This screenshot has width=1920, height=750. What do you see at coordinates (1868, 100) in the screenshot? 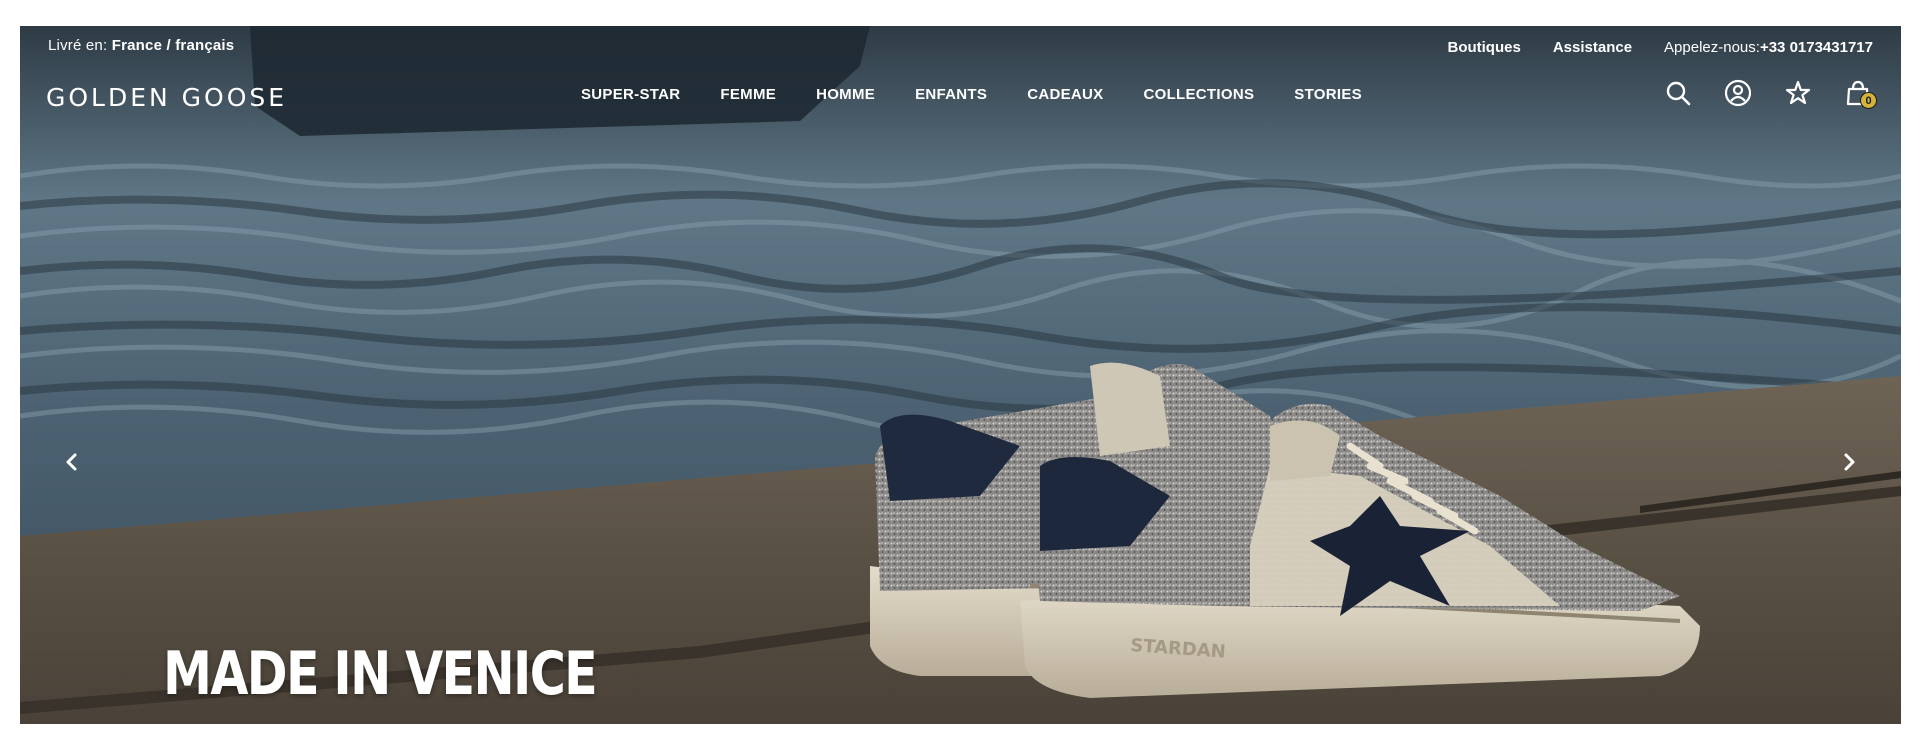
I see `cart-count-badge: 0` at bounding box center [1868, 100].